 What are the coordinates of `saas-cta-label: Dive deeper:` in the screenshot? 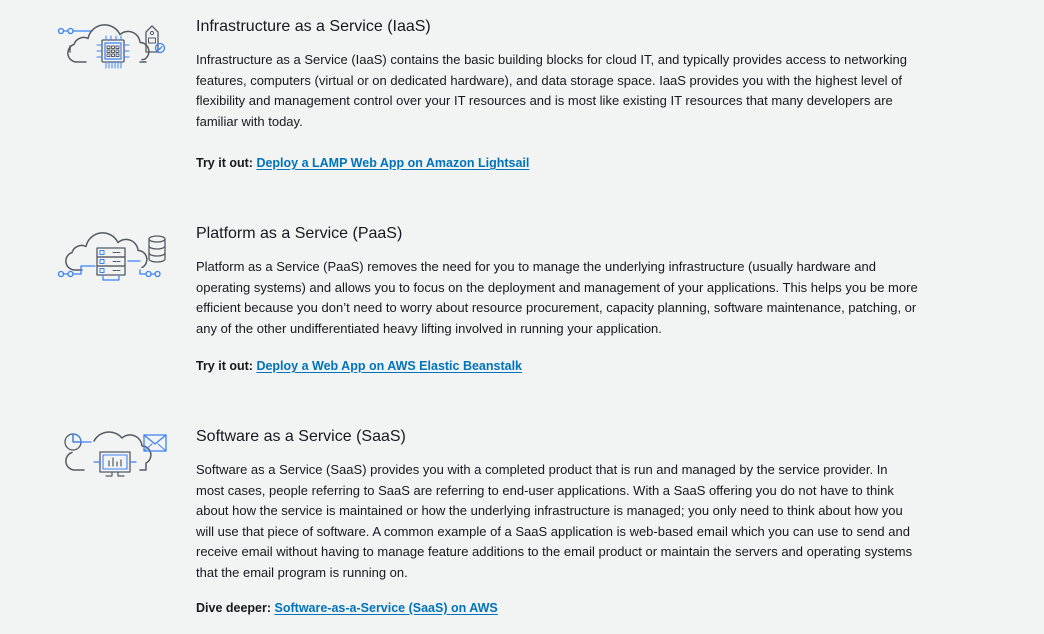 It's located at (234, 608).